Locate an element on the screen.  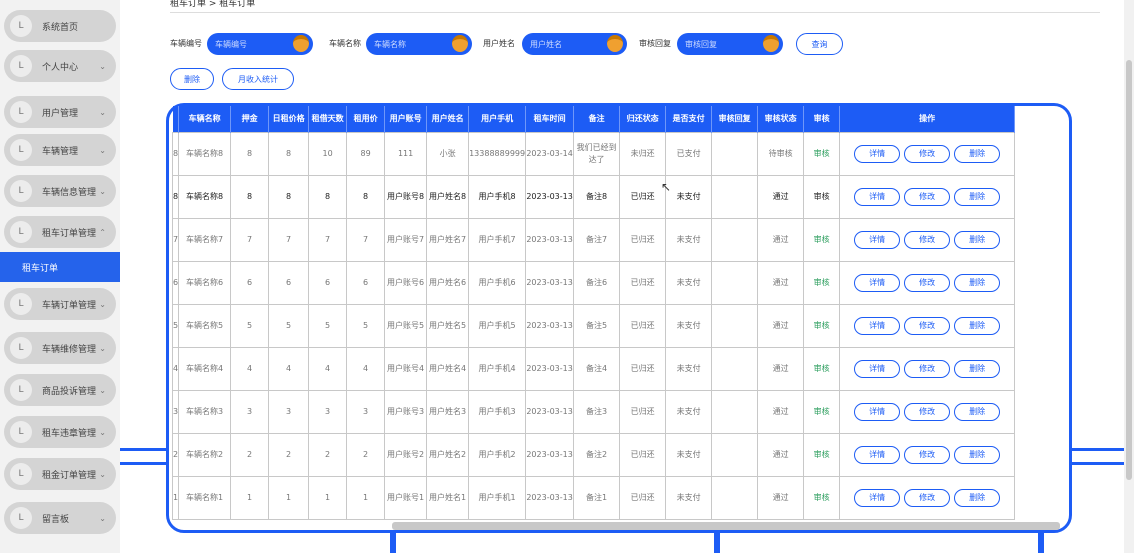
sidebar-item: L 车辆管理 ⌄ is located at coordinates (60, 150).